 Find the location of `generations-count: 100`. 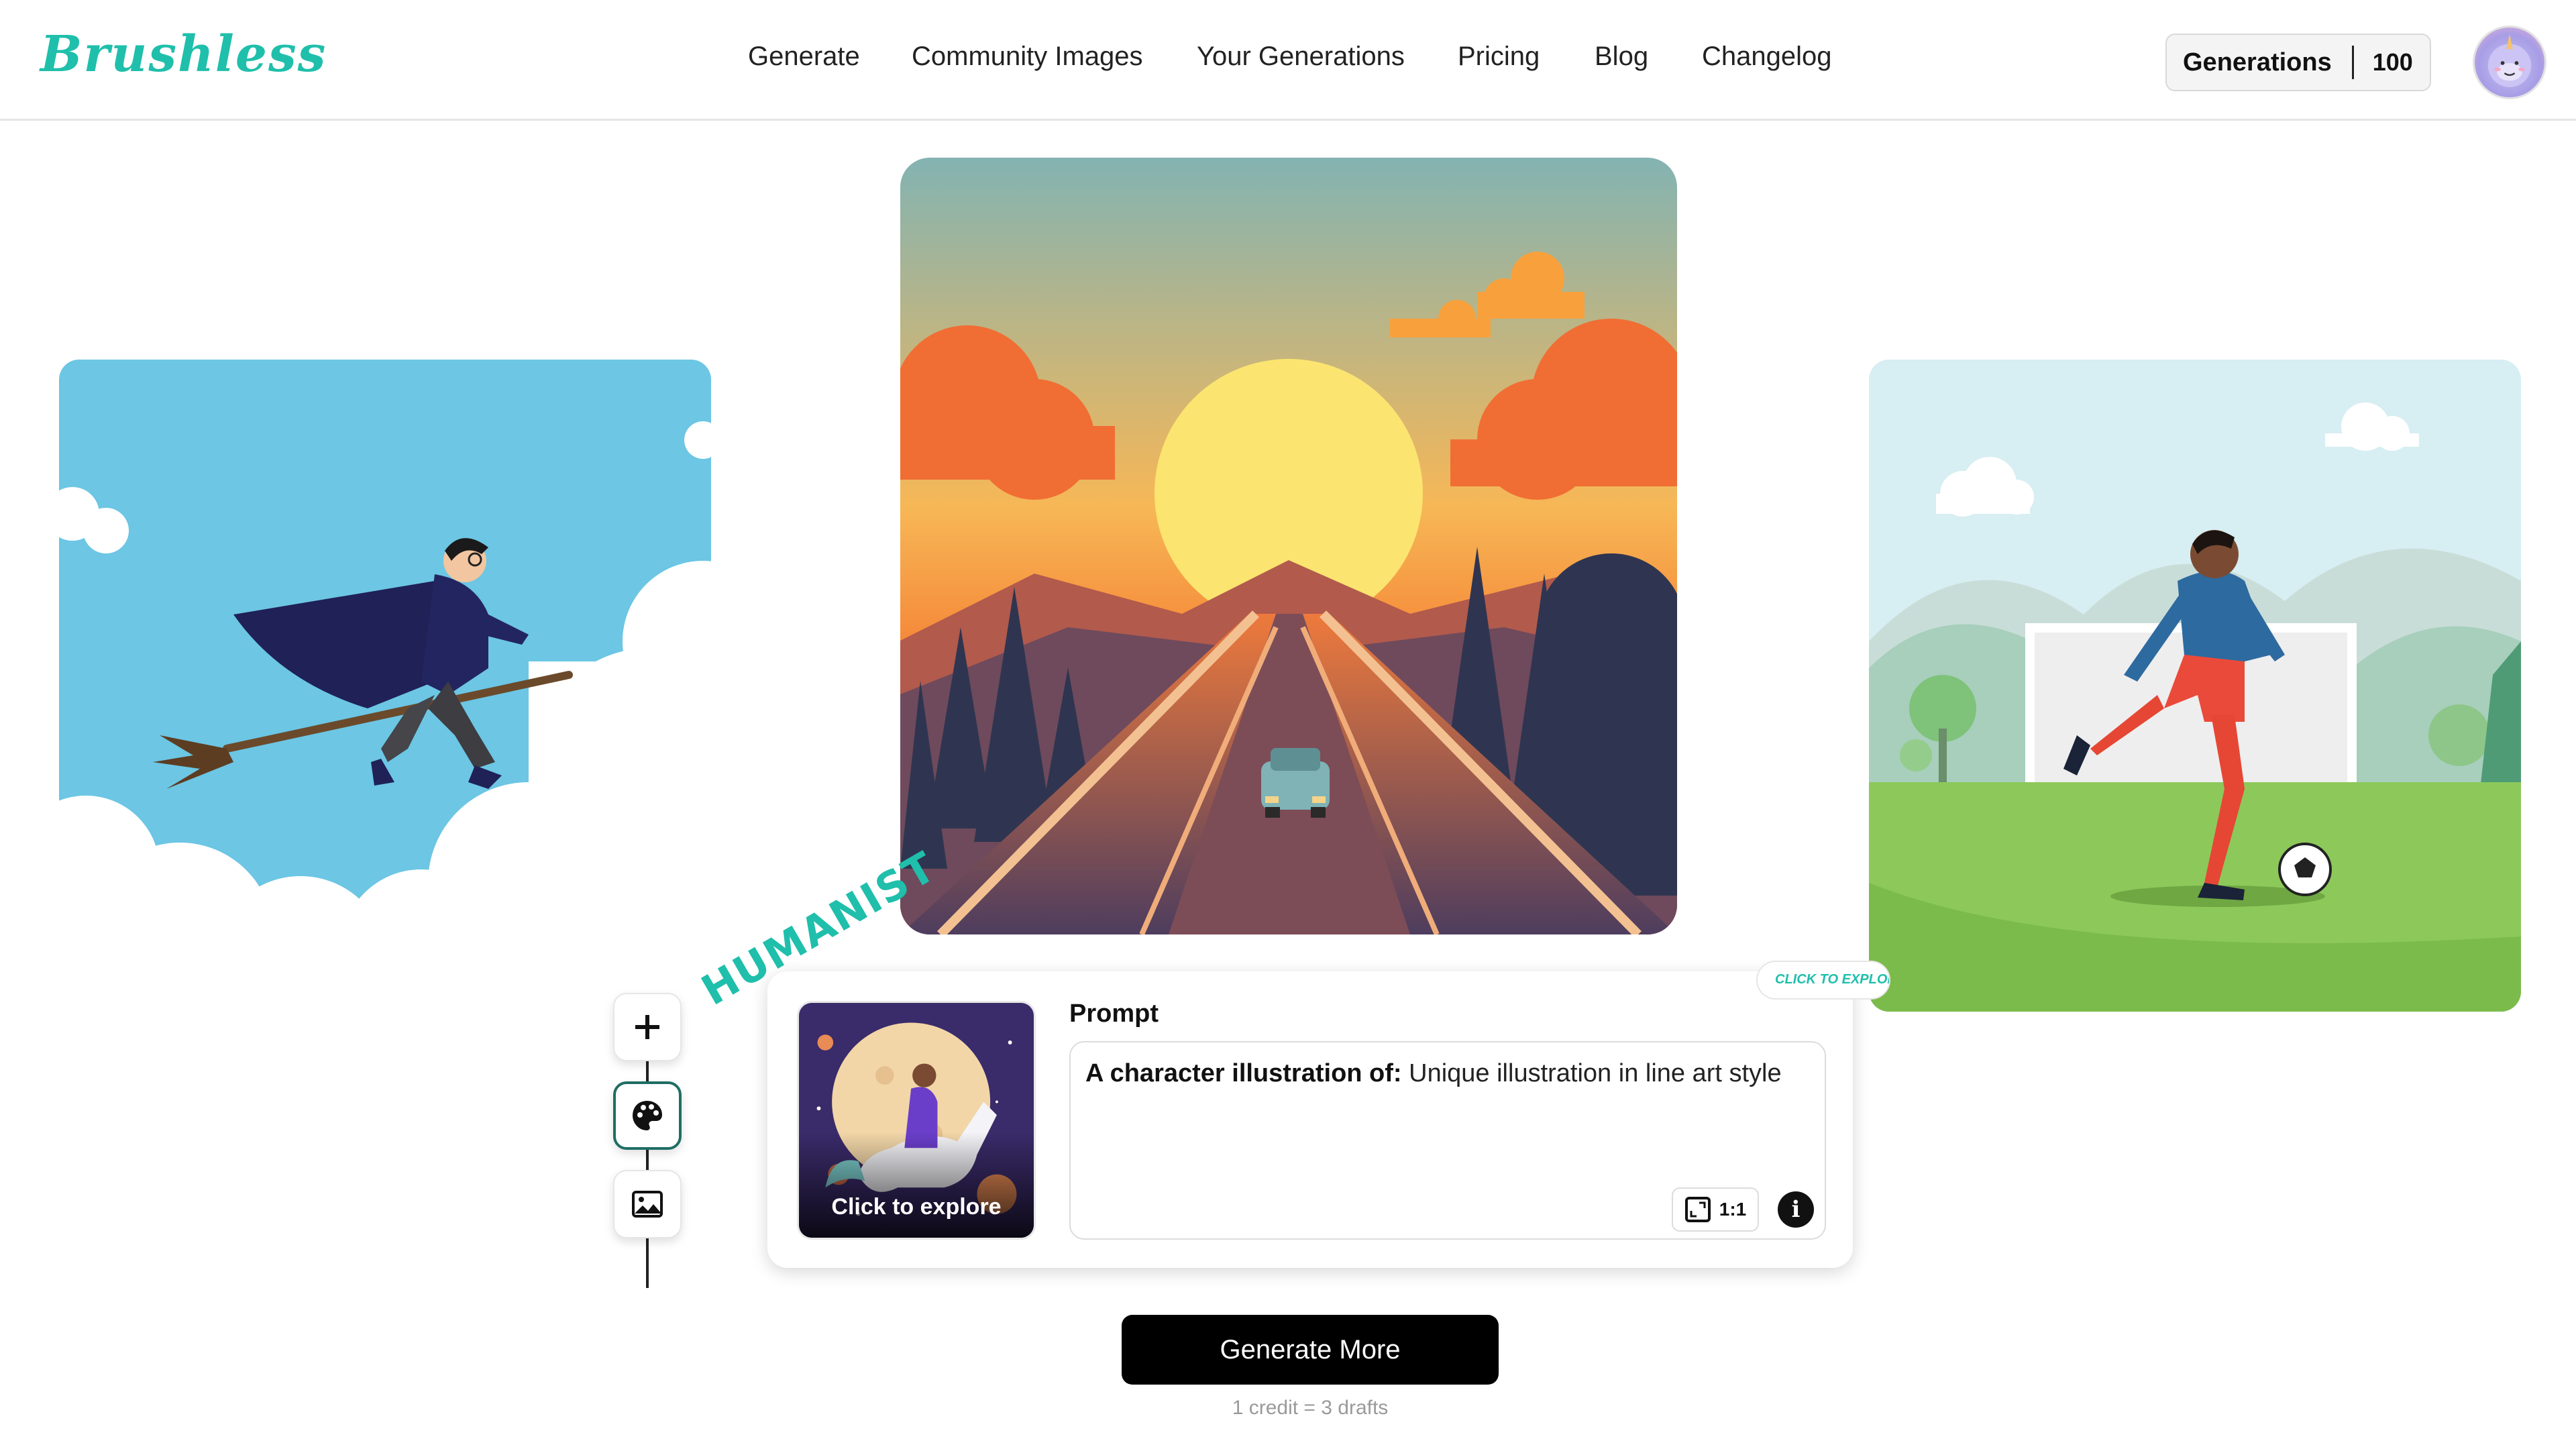

generations-count: 100 is located at coordinates (2392, 62).